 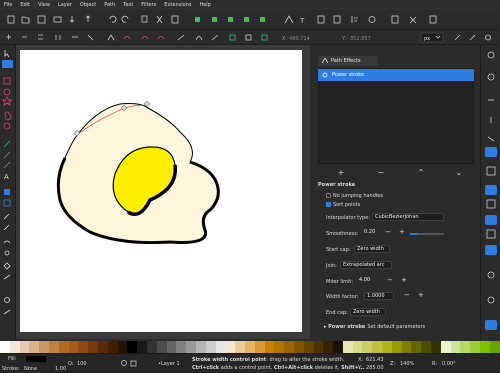 What do you see at coordinates (390, 280) in the screenshot?
I see `miter-decrease-button: −` at bounding box center [390, 280].